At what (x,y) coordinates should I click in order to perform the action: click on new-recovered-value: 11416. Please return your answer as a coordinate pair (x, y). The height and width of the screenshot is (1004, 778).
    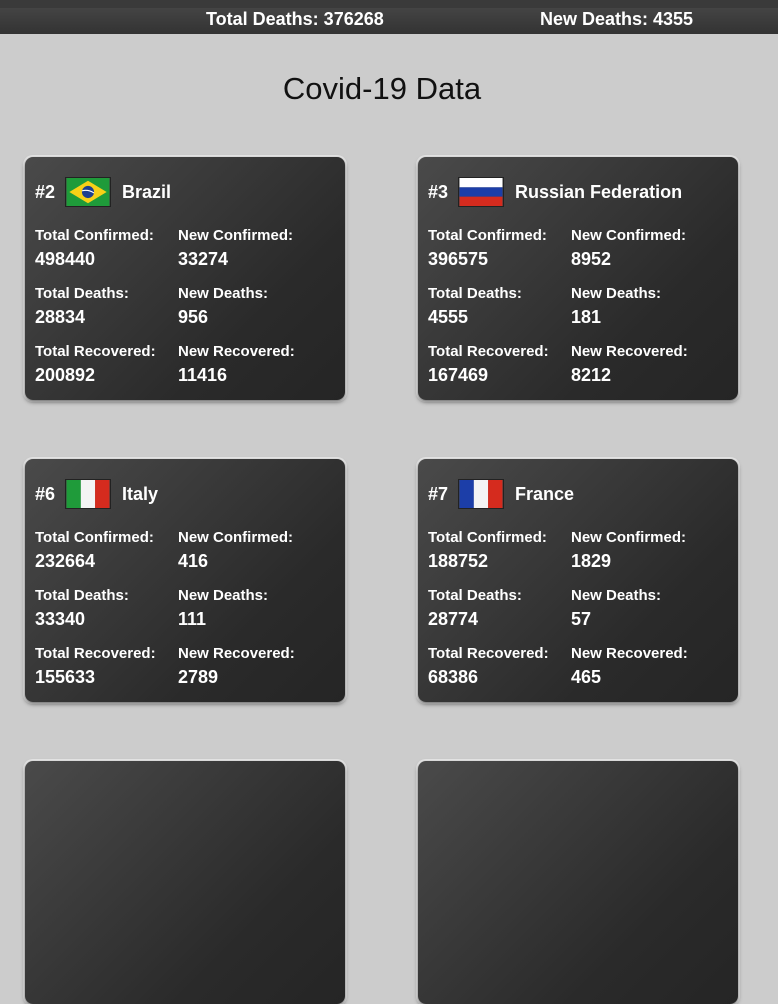
    Looking at the image, I should click on (203, 375).